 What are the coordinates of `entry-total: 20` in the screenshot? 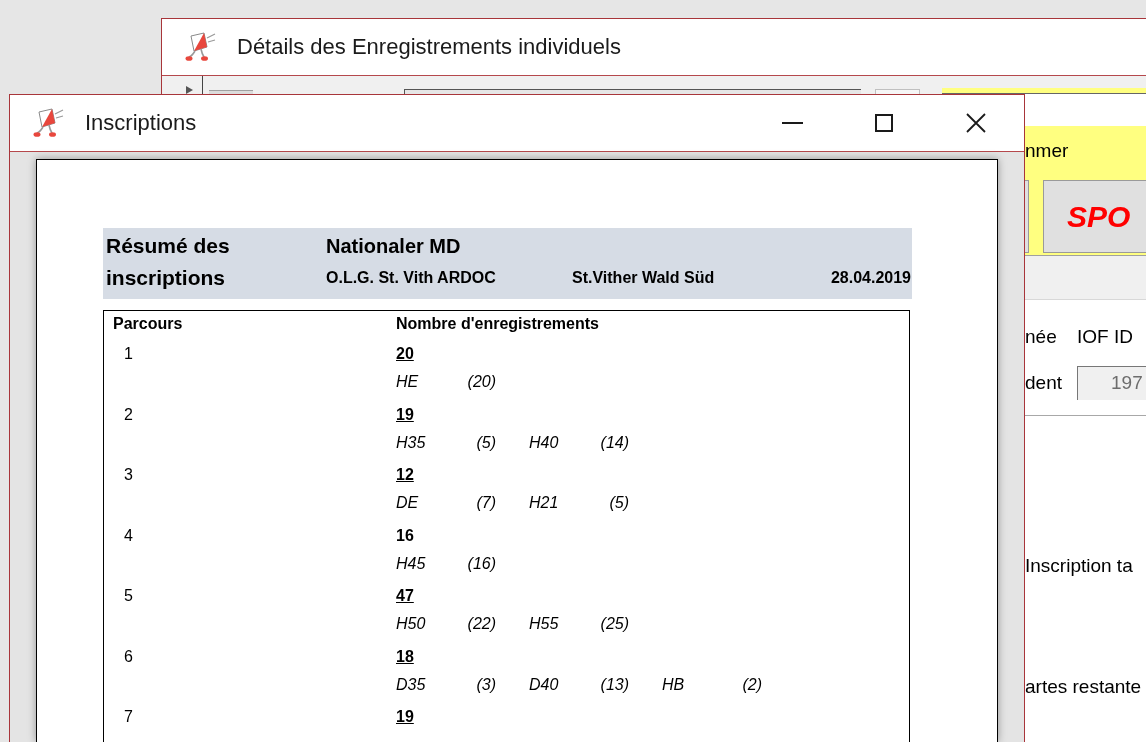 It's located at (405, 354).